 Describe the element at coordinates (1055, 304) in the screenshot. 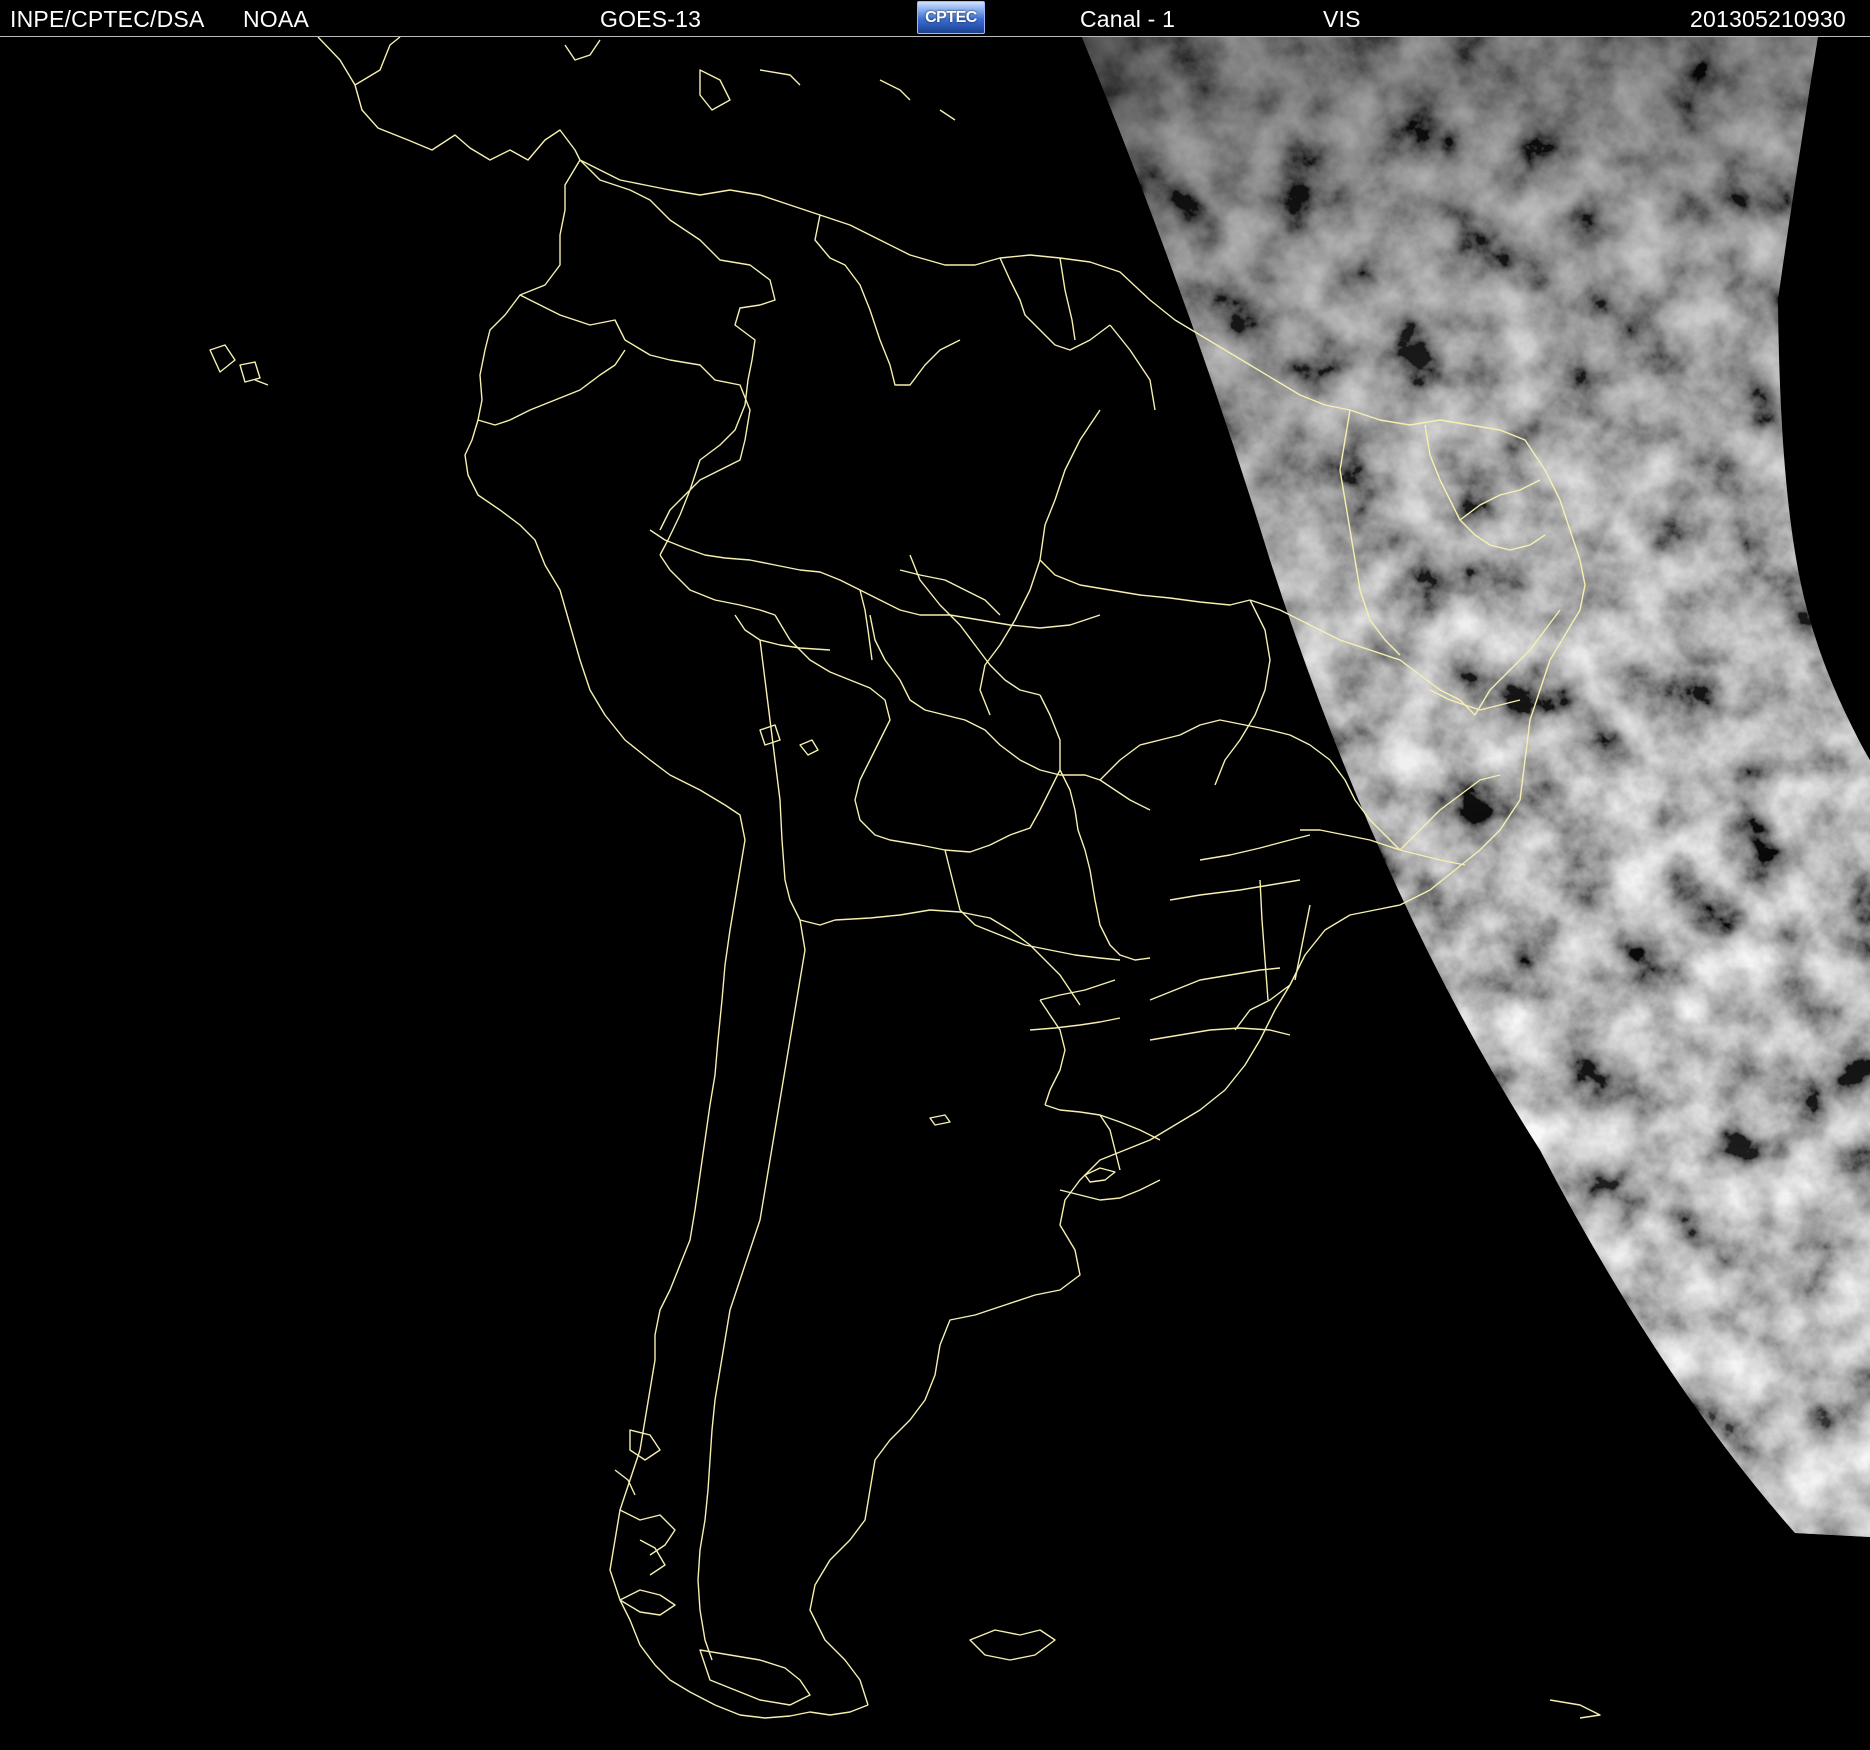

I see `border-guianas` at that location.